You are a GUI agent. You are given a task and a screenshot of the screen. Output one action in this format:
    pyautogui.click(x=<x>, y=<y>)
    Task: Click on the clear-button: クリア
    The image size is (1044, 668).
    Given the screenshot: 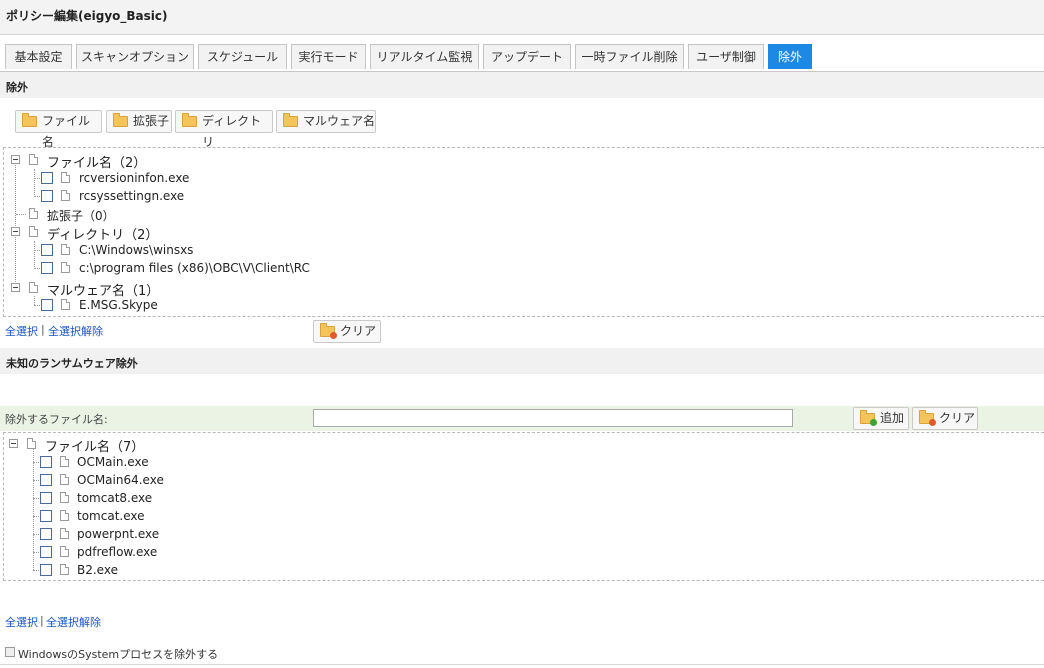 What is the action you would take?
    pyautogui.click(x=347, y=331)
    